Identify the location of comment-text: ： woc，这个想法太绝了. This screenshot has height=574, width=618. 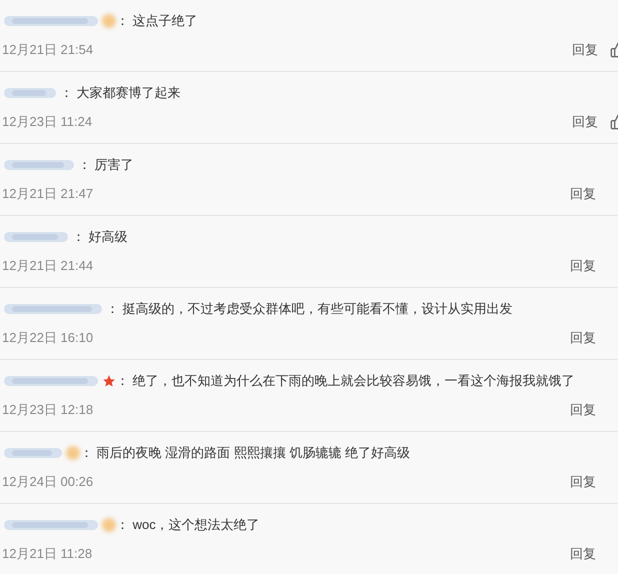
(188, 525).